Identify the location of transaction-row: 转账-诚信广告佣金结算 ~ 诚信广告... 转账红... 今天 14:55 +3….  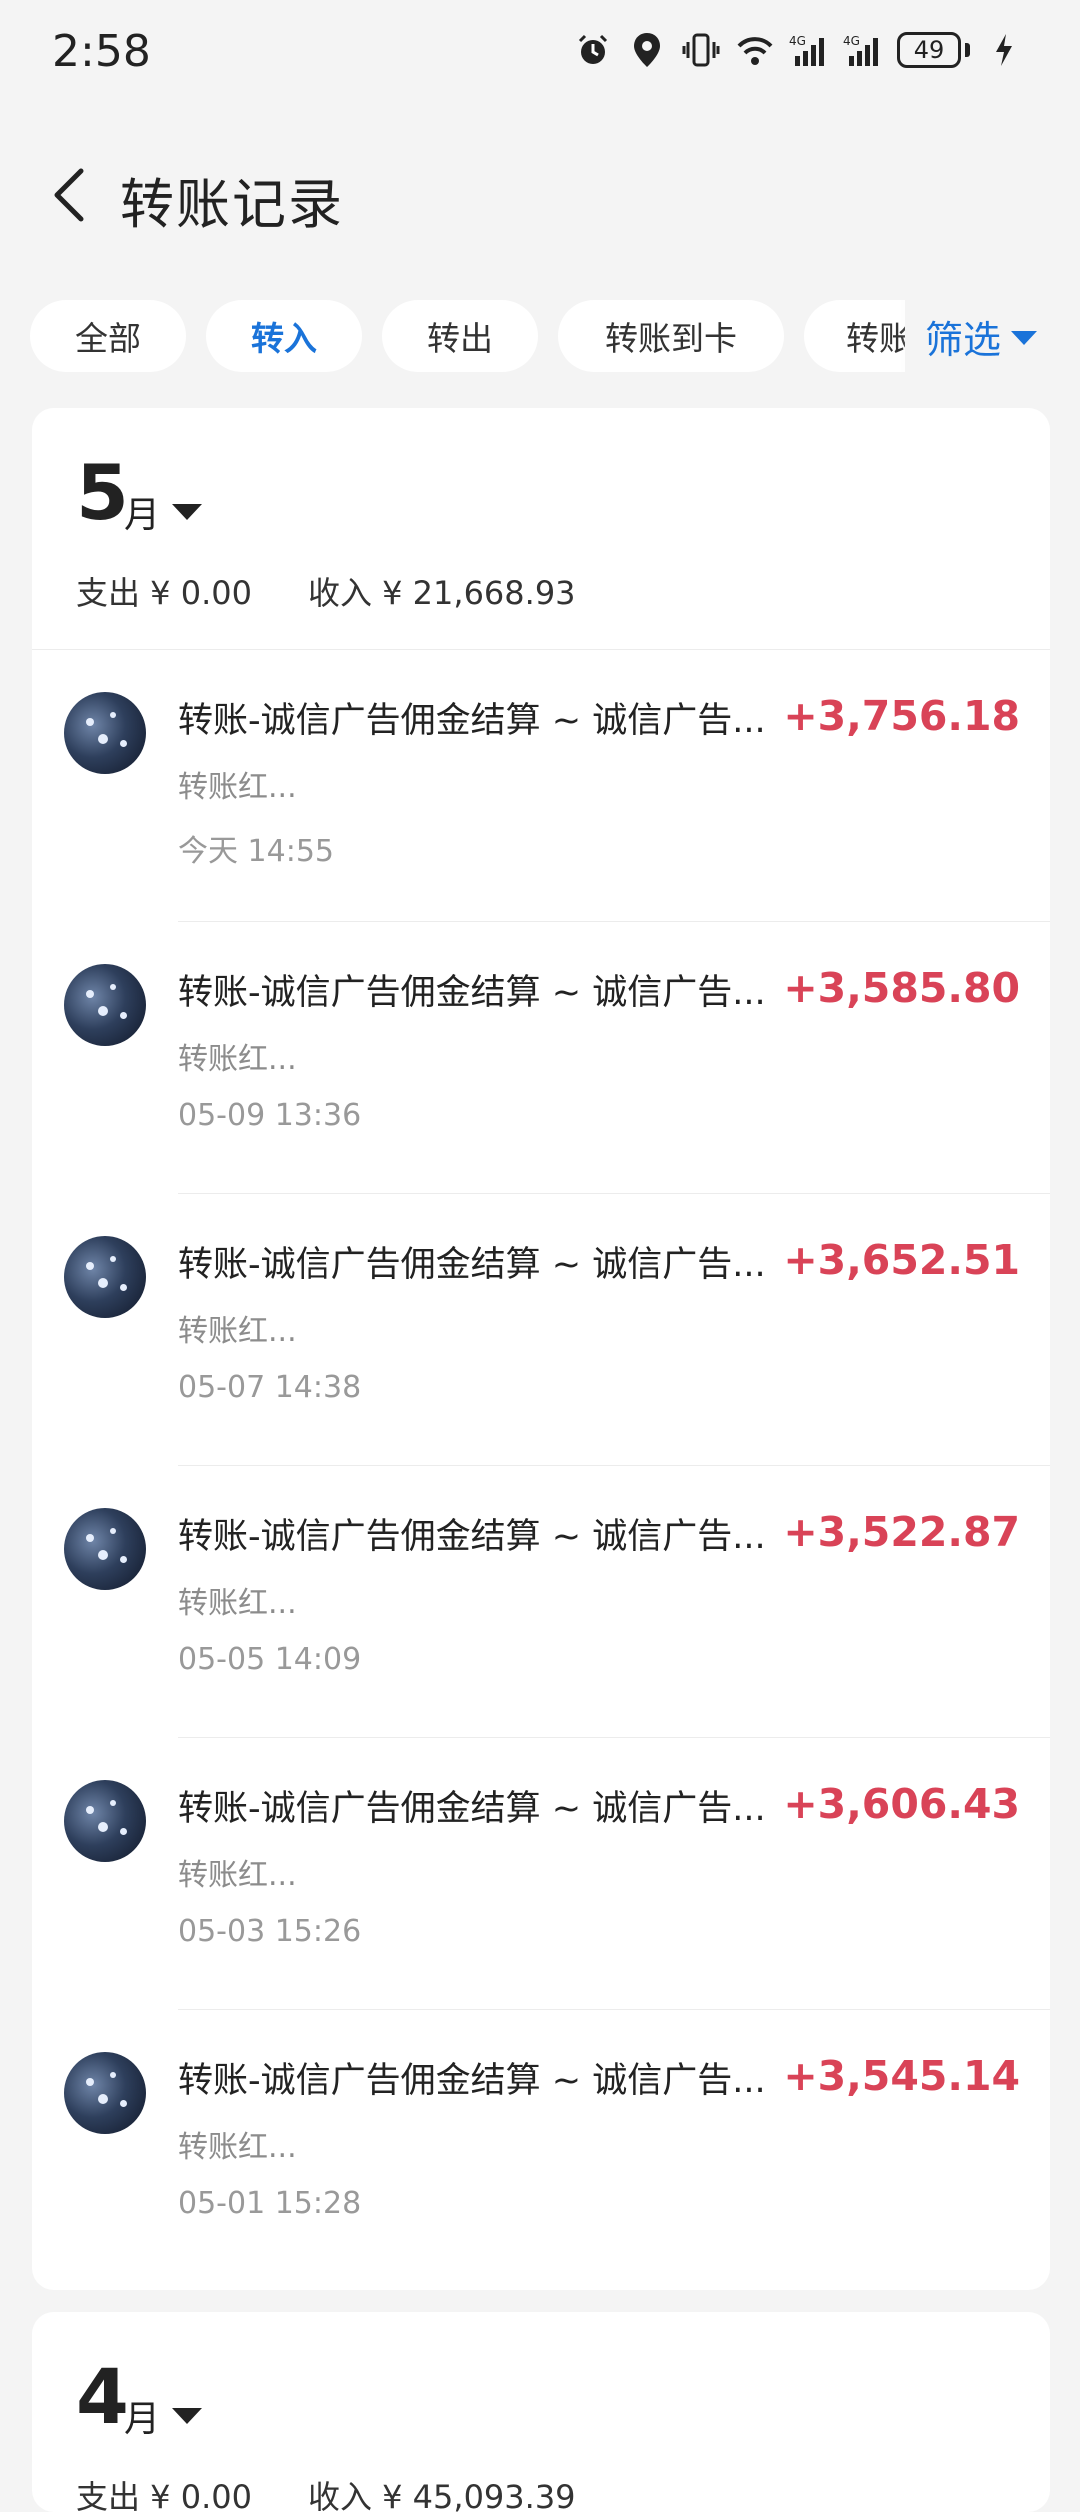
(541, 786).